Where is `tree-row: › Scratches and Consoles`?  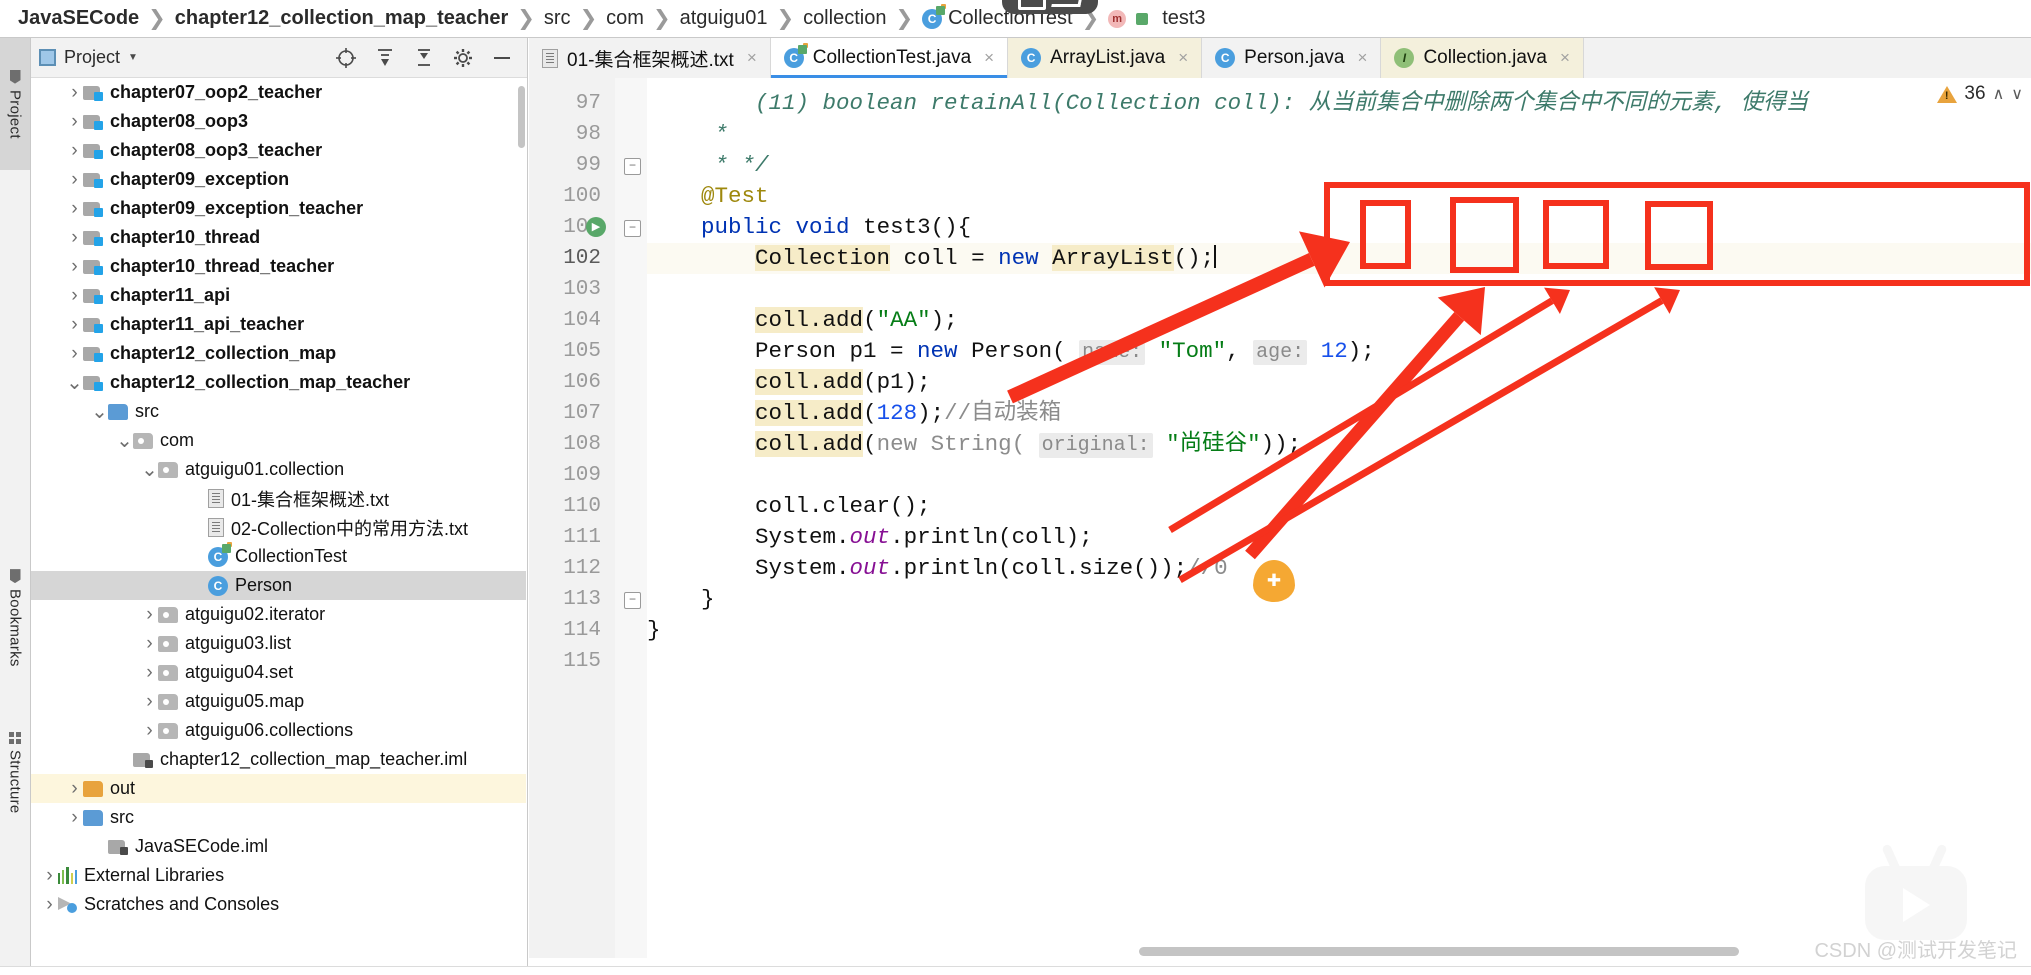 tree-row: › Scratches and Consoles is located at coordinates (278, 904).